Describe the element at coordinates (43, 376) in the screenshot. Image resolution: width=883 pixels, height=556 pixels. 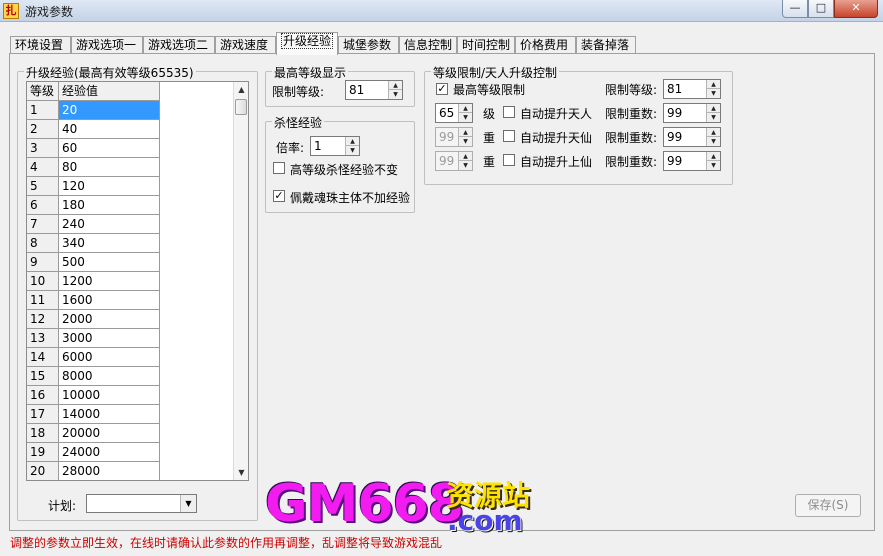
I see `row-level: 15` at that location.